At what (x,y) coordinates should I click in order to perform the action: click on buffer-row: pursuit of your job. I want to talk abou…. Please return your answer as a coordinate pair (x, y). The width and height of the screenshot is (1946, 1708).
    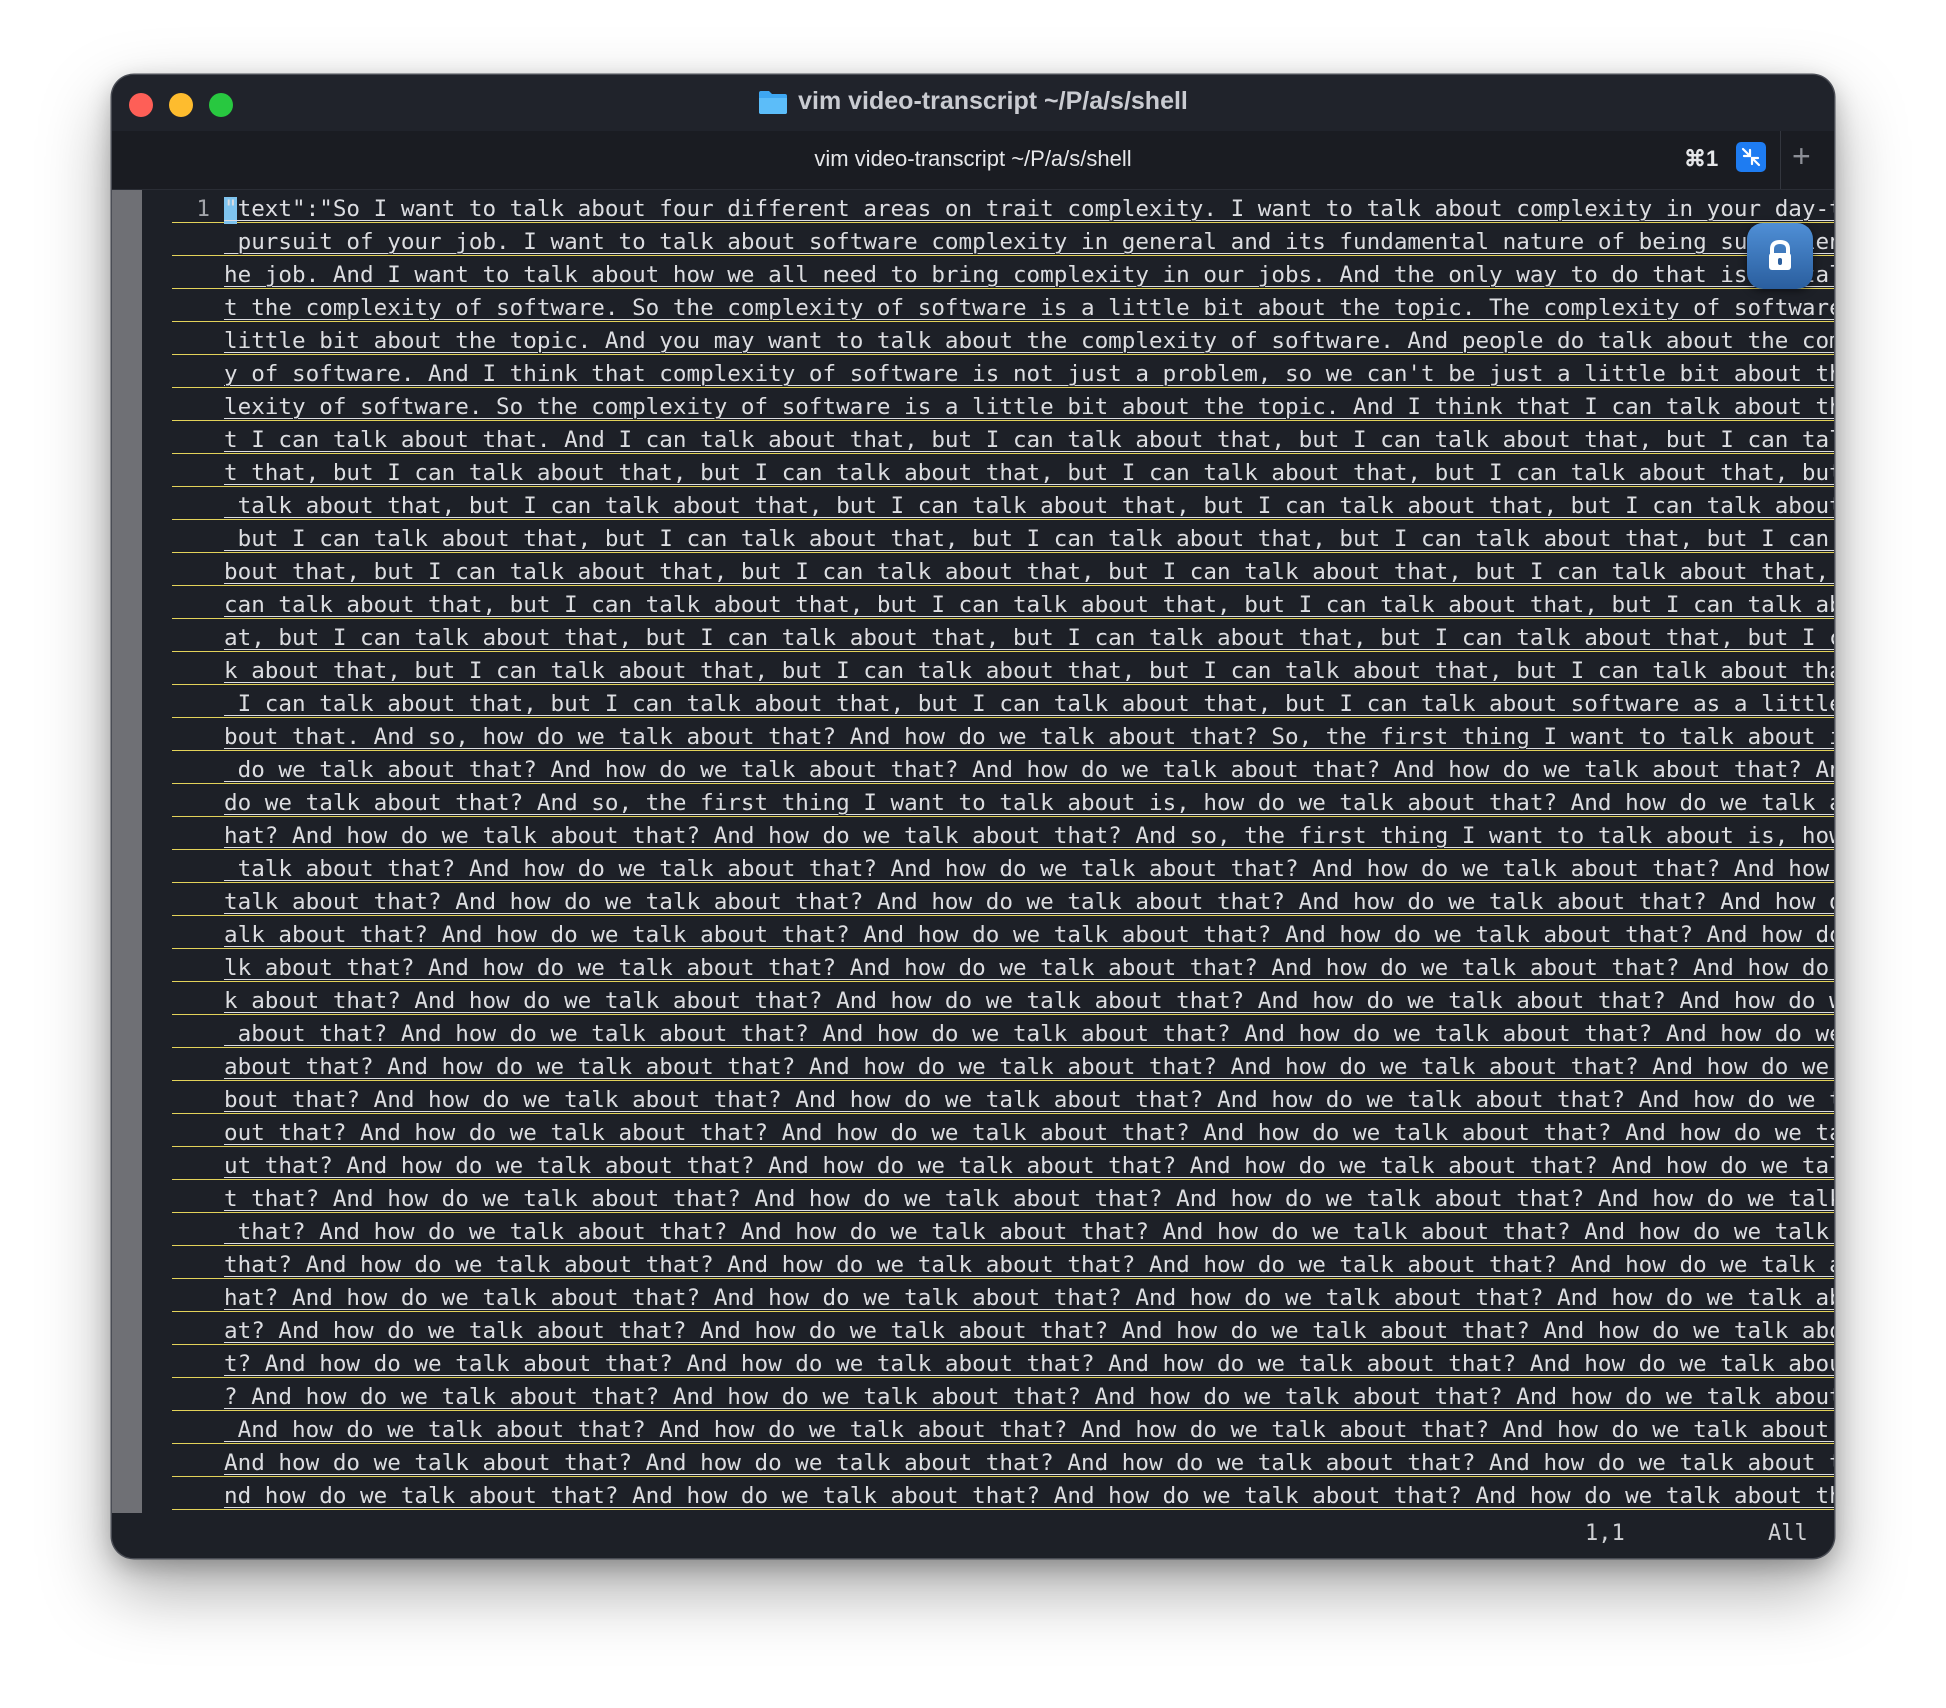
    Looking at the image, I should click on (1003, 242).